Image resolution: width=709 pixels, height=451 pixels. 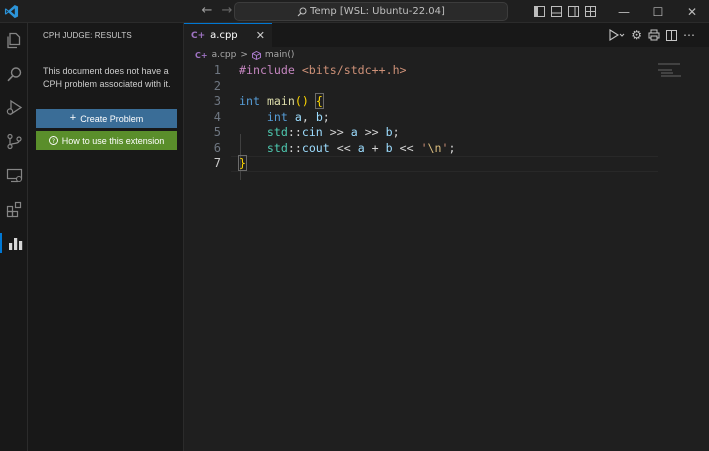 I want to click on create-problem-label: Create Problem, so click(x=112, y=118).